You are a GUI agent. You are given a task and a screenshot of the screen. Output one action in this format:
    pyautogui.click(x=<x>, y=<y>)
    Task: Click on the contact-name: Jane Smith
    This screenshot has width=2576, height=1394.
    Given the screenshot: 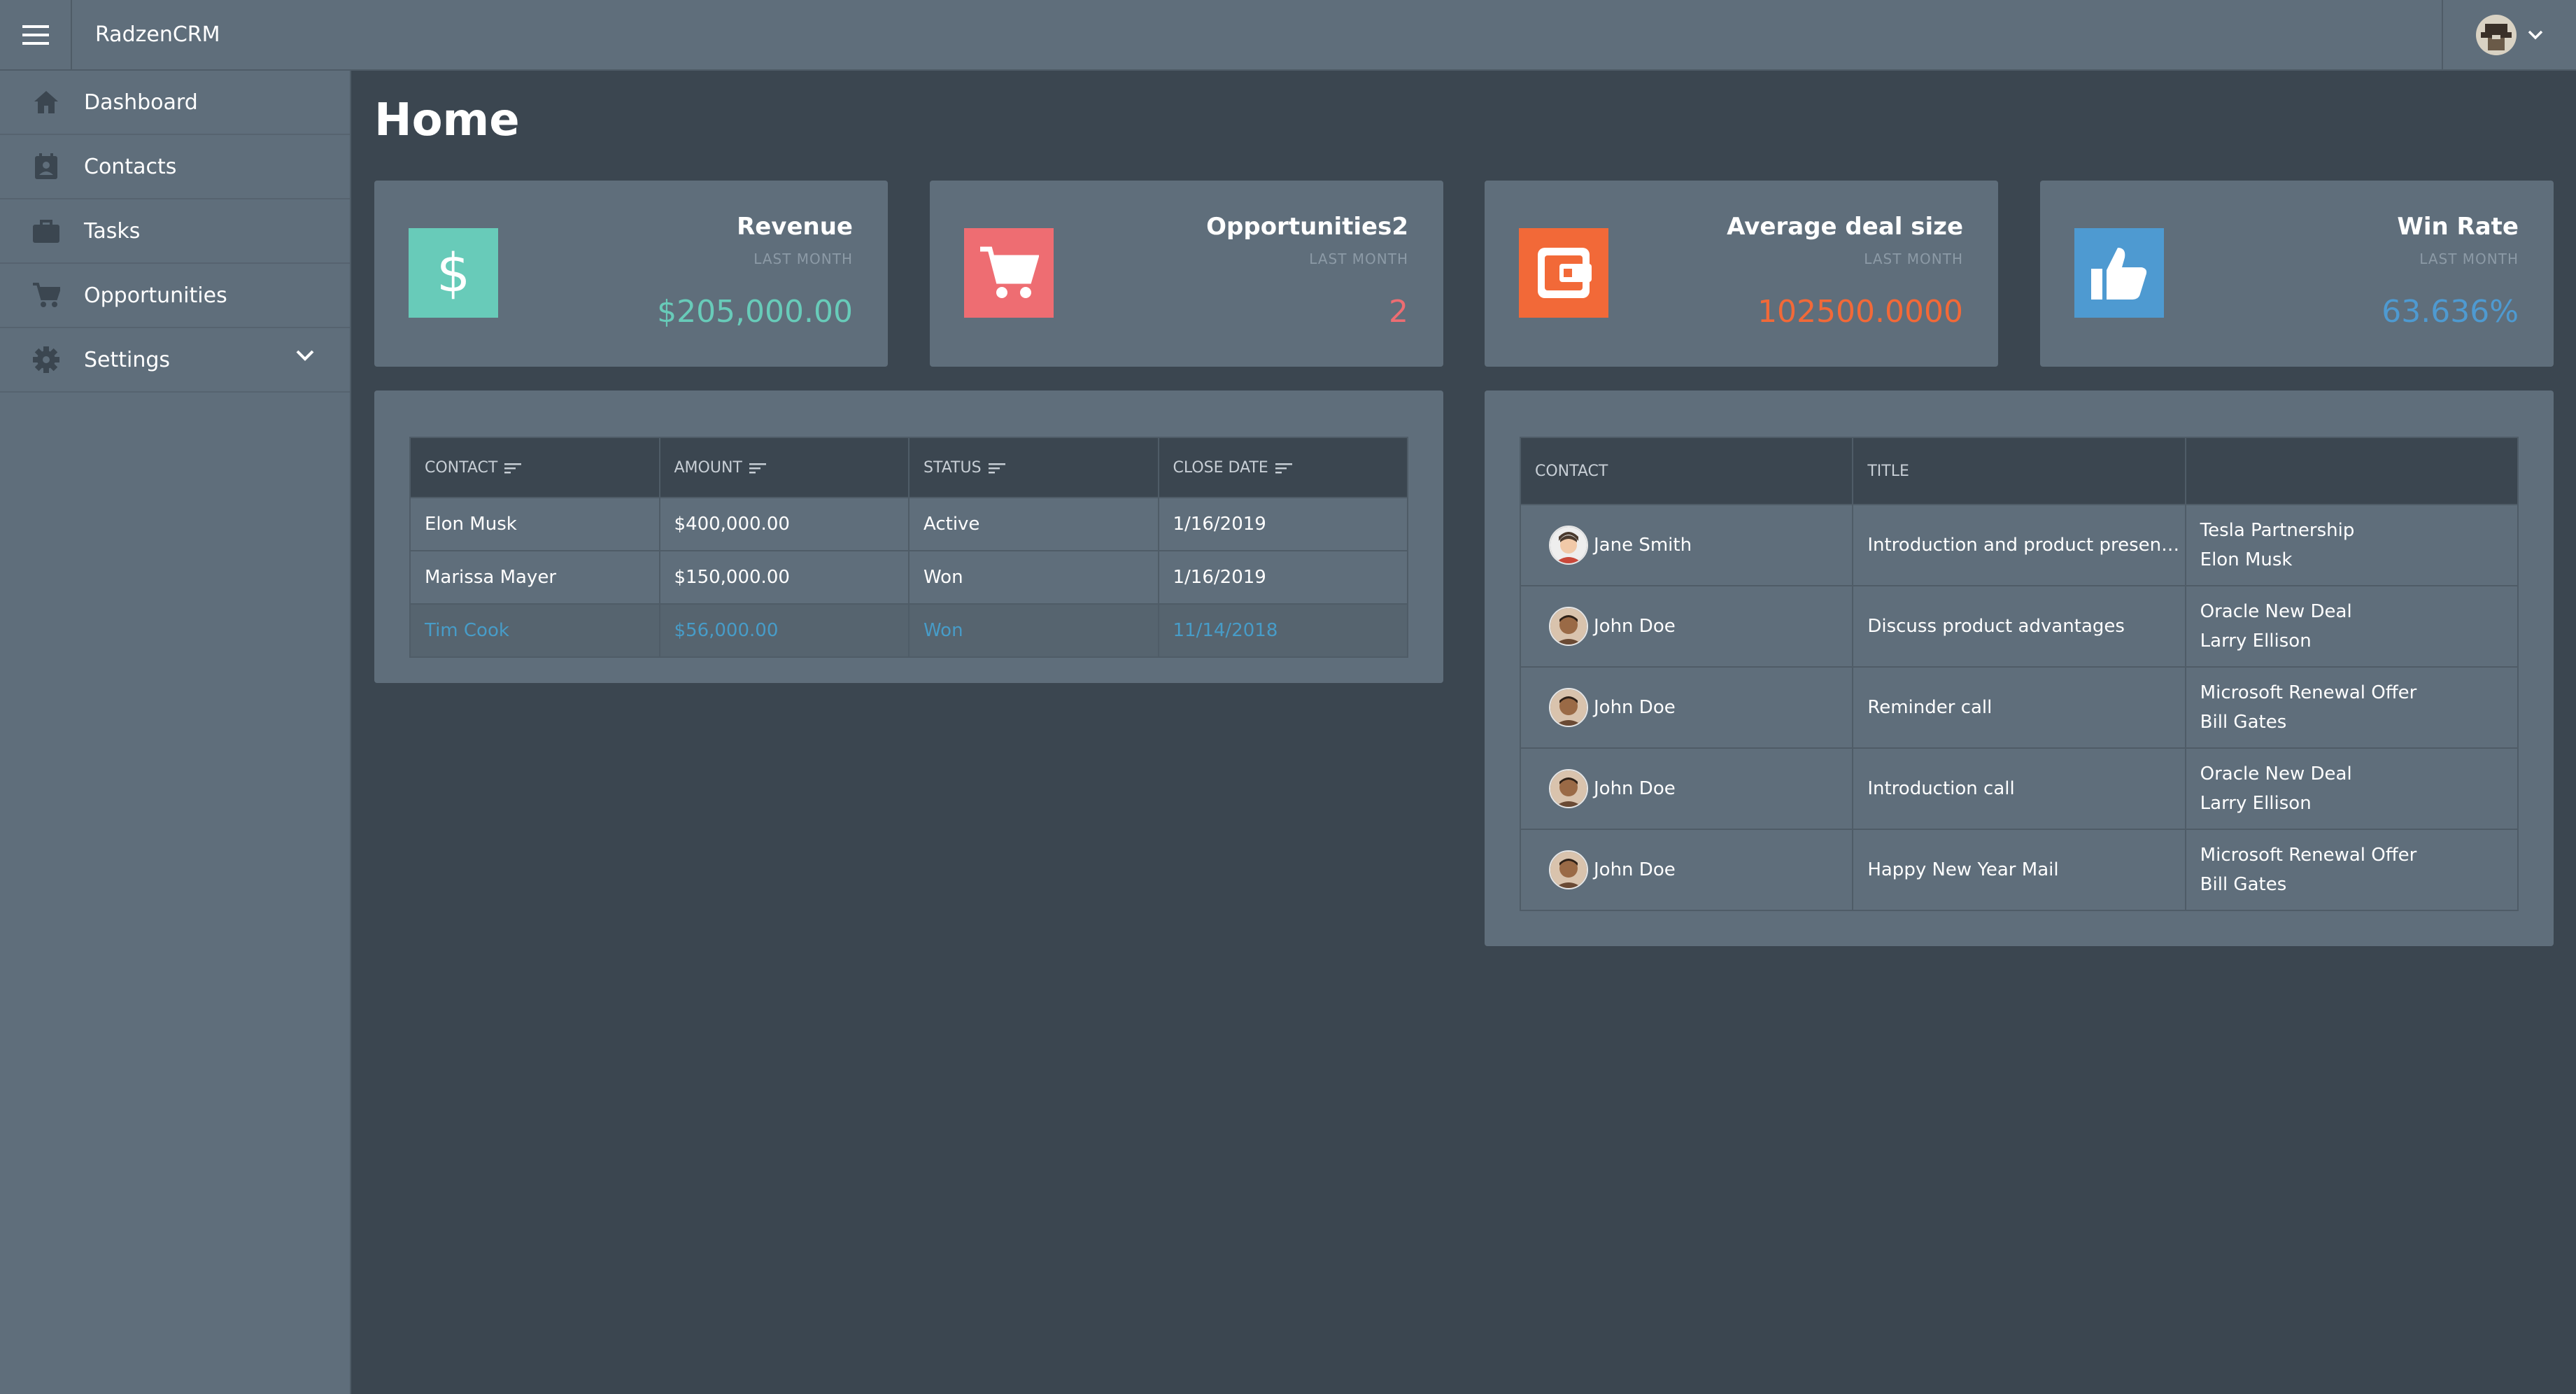 What is the action you would take?
    pyautogui.click(x=1643, y=545)
    